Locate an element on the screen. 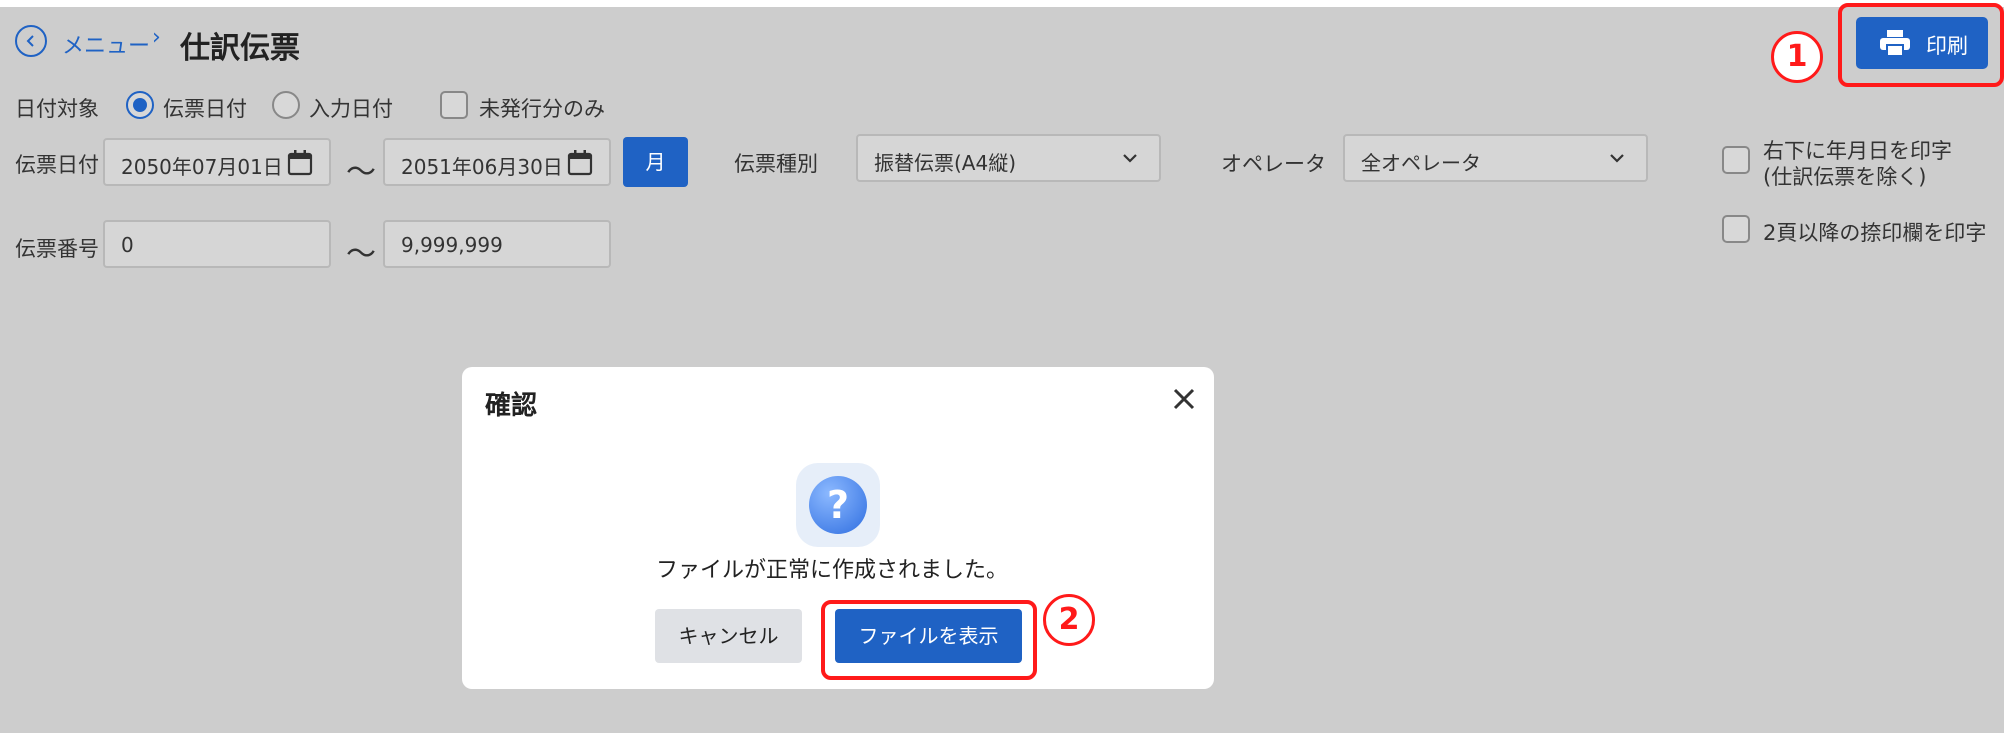 The image size is (2004, 733). radio-voucher-date is located at coordinates (140, 105).